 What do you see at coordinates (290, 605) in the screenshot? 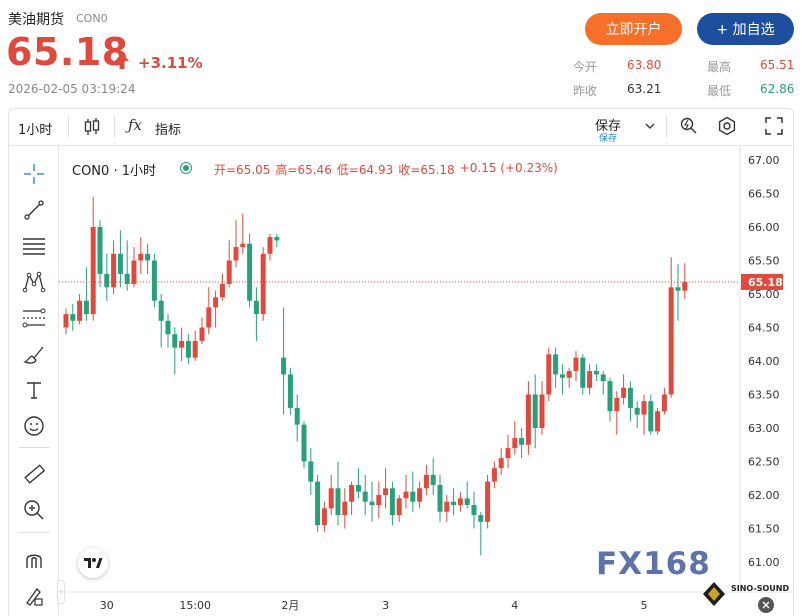
I see `time-tick-label: 2月` at bounding box center [290, 605].